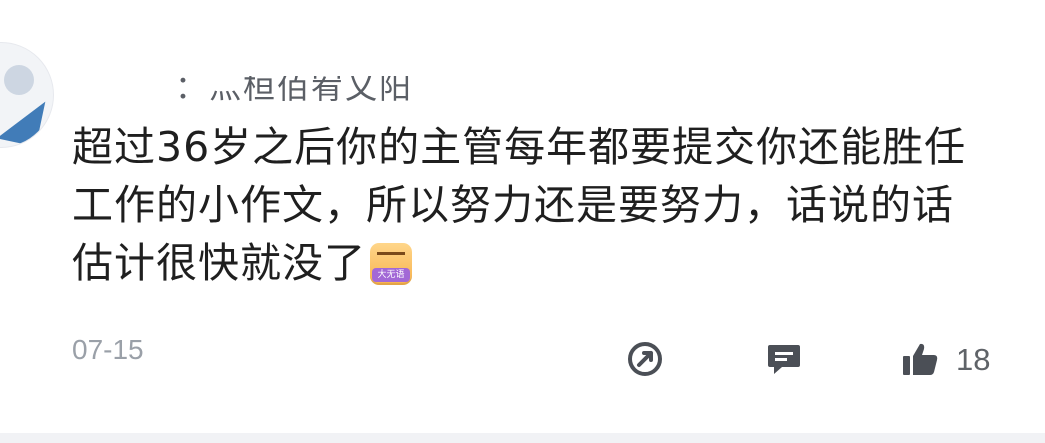  What do you see at coordinates (391, 255) in the screenshot?
I see `emoji-eyes` at bounding box center [391, 255].